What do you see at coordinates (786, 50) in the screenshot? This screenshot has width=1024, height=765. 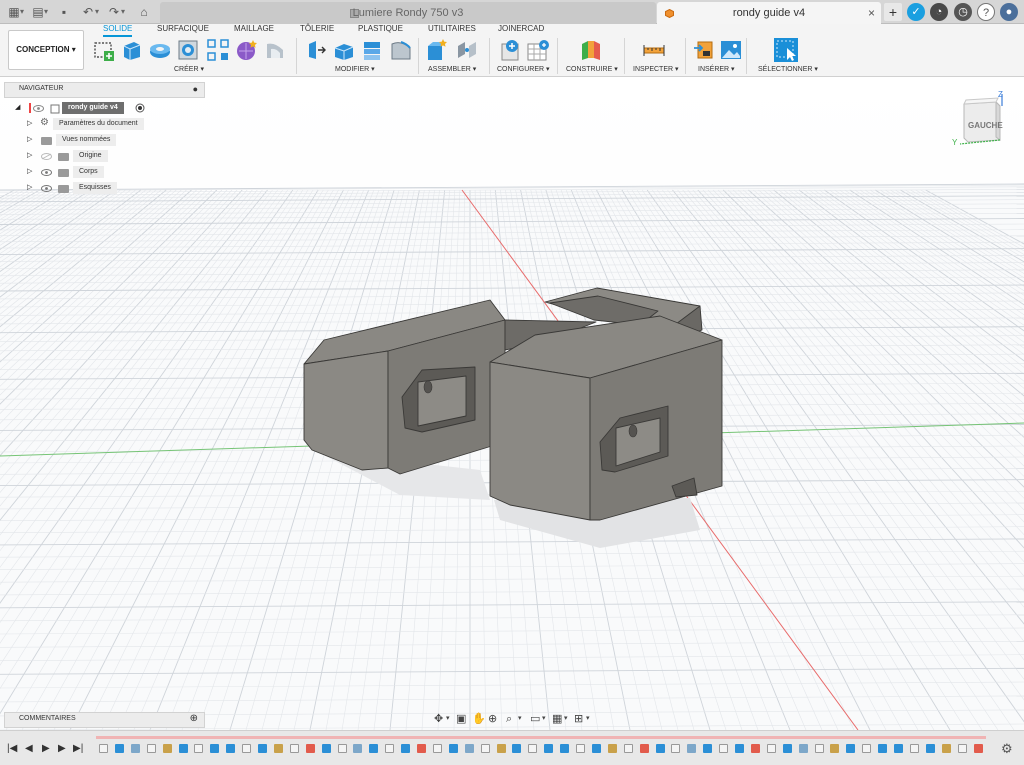 I see `select-icon` at bounding box center [786, 50].